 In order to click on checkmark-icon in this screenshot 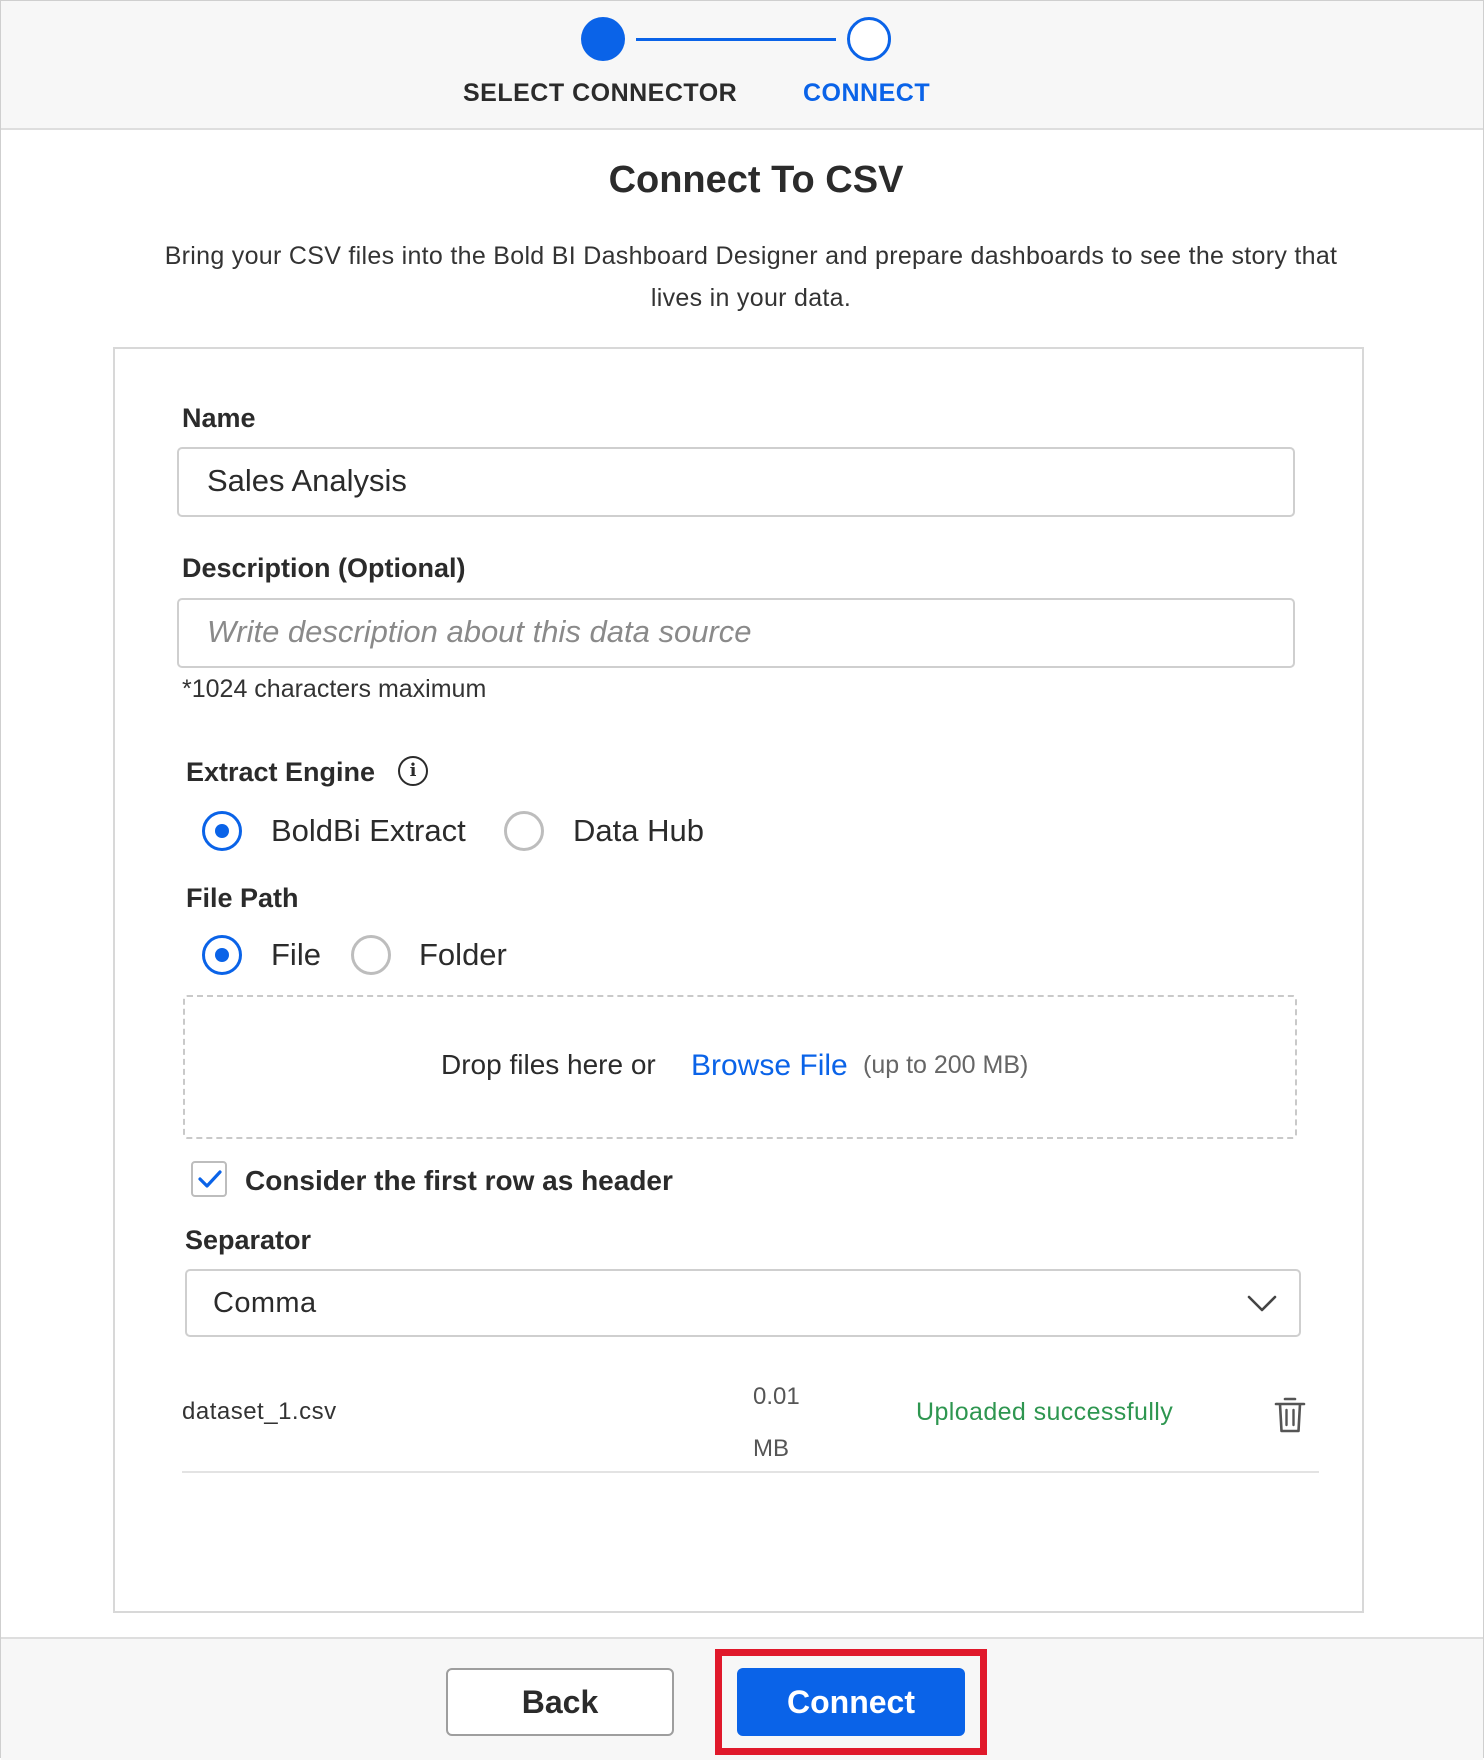, I will do `click(210, 1179)`.